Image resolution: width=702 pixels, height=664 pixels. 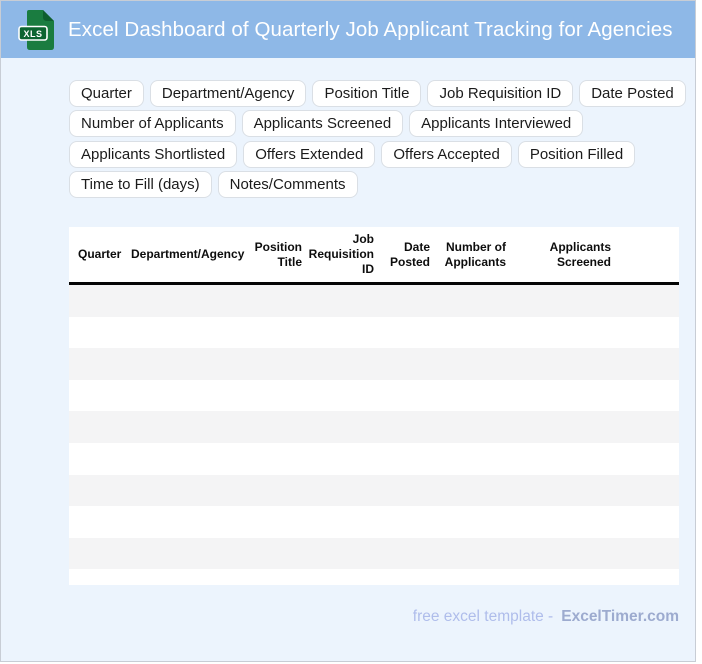 What do you see at coordinates (500, 93) in the screenshot?
I see `chip-job-requisition-id: Job Requisition ID` at bounding box center [500, 93].